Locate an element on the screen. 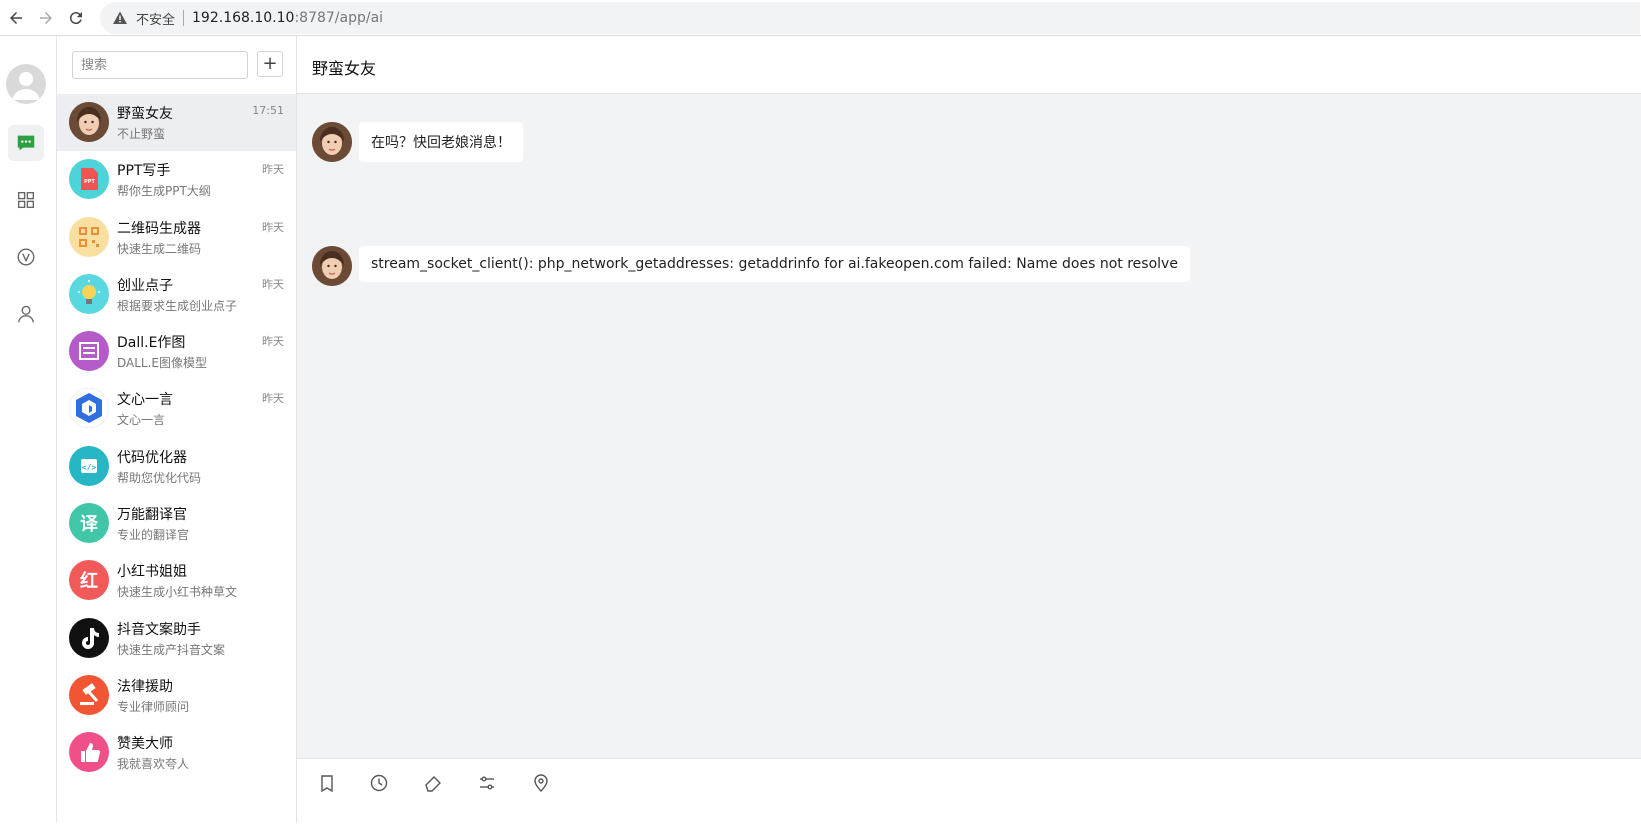 This screenshot has width=1641, height=824. reload-button is located at coordinates (76, 18).